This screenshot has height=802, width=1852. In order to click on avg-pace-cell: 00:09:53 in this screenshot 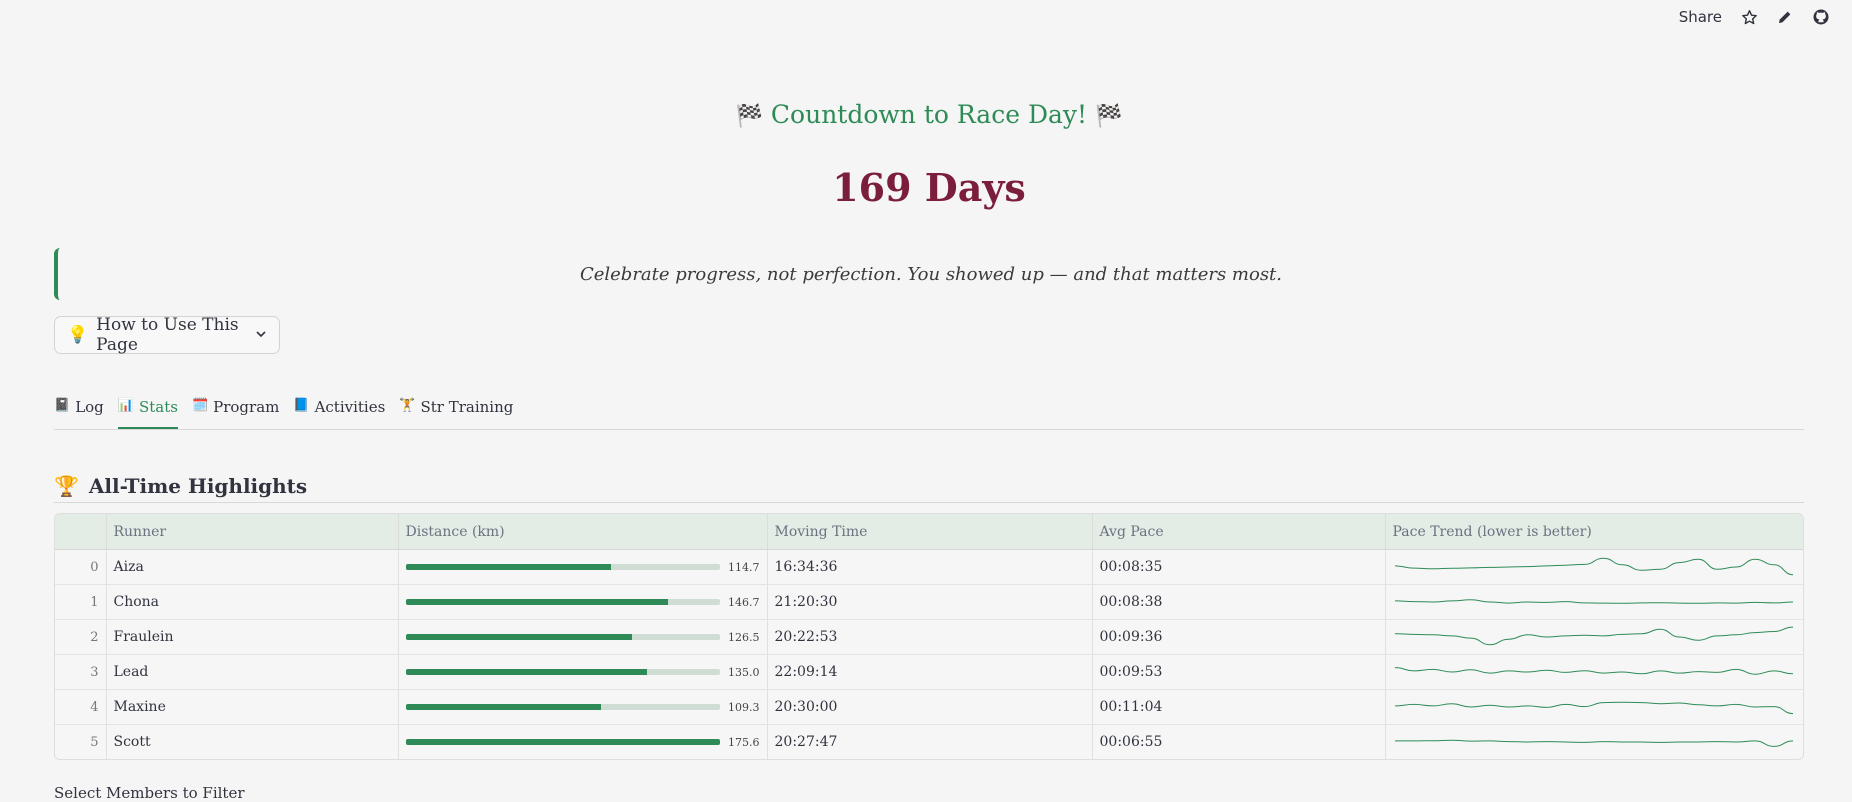, I will do `click(1239, 672)`.